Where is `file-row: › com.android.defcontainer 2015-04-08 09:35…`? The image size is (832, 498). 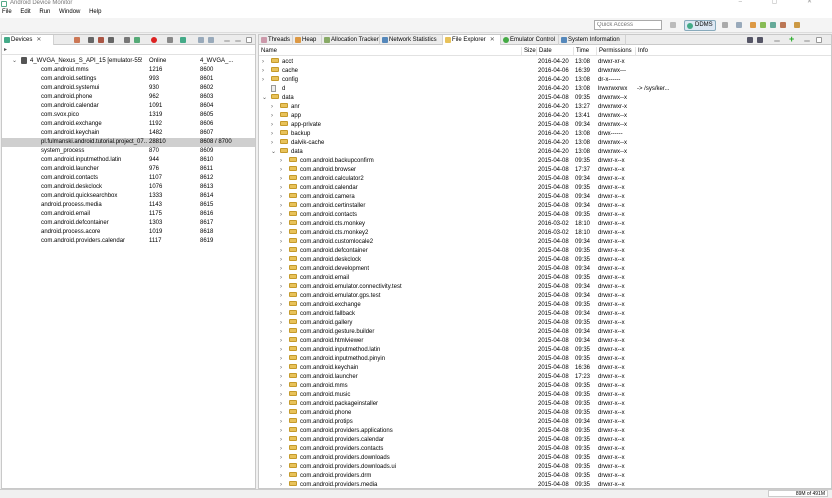
file-row: › com.android.defcontainer 2015-04-08 09:35… is located at coordinates (545, 251).